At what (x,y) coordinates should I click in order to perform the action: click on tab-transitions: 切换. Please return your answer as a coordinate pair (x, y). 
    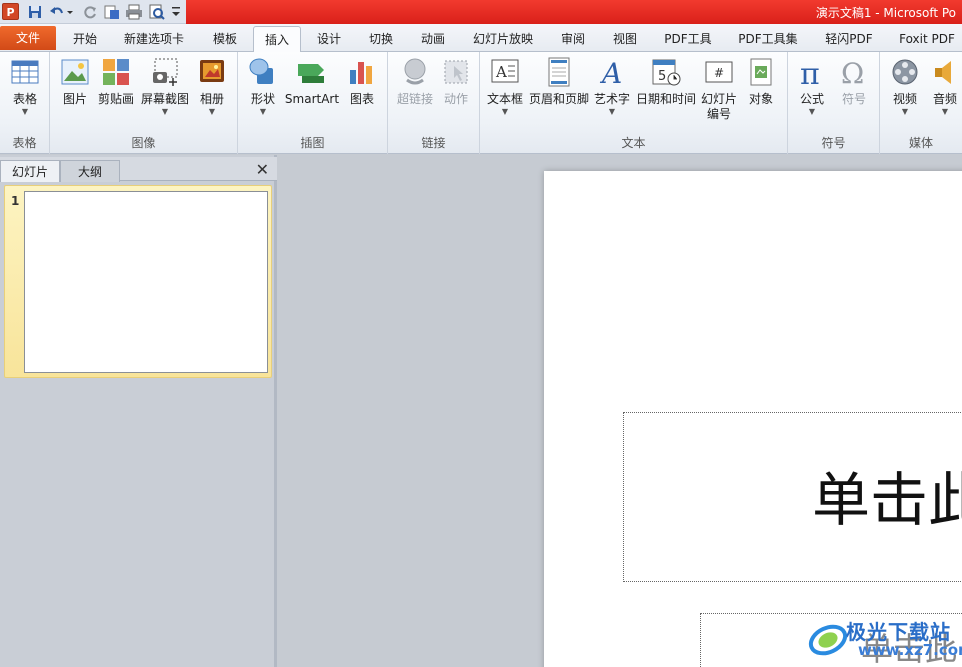
    Looking at the image, I should click on (381, 39).